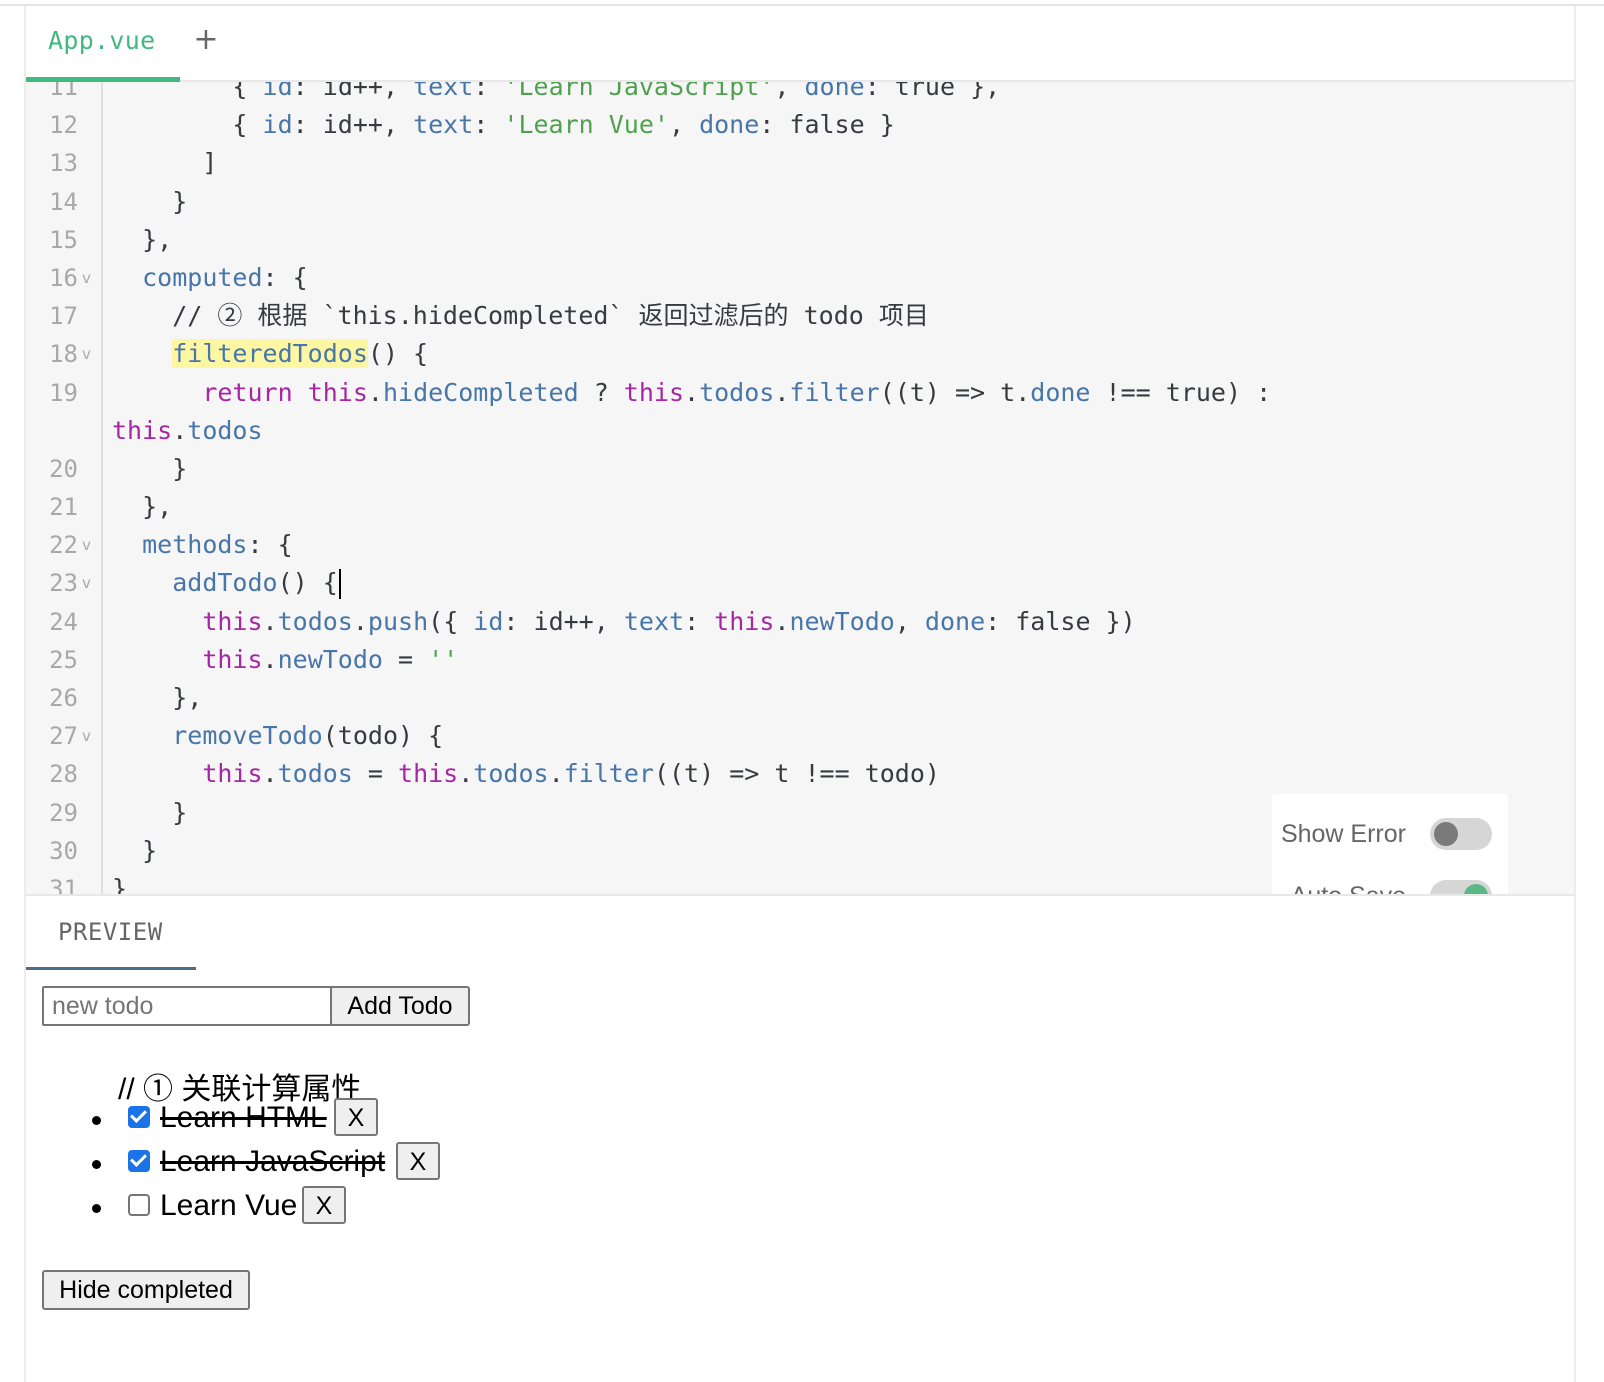 This screenshot has width=1604, height=1382. I want to click on todo-text: Learn HTML, so click(243, 1117).